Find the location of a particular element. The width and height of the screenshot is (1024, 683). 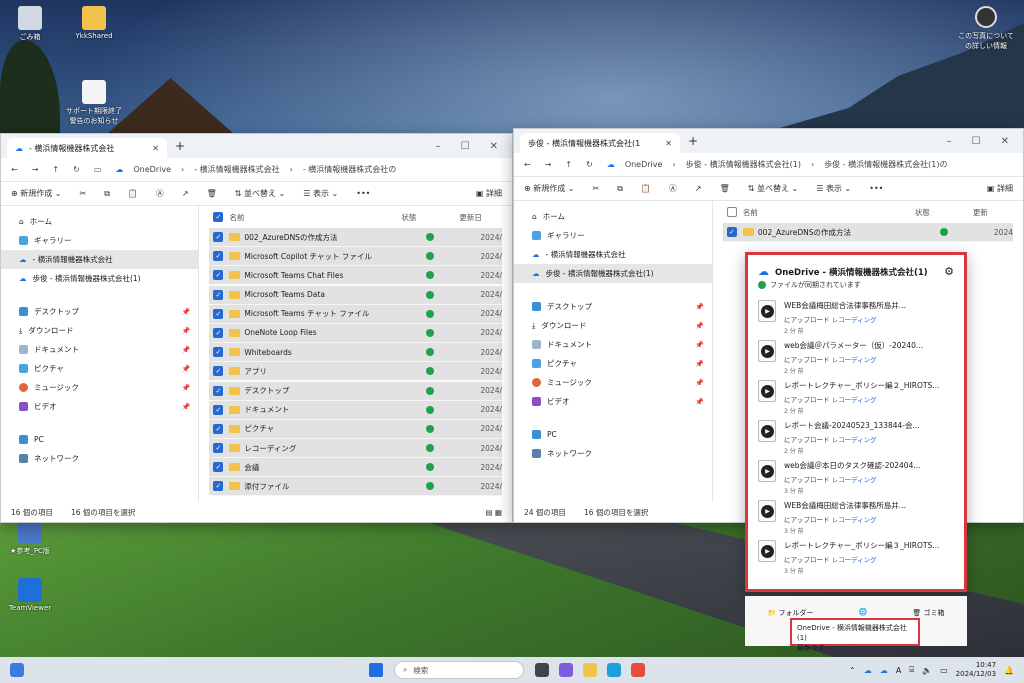

nav-onedrive-1: ☁ - 横浜情報機器株式会社 is located at coordinates (613, 254).